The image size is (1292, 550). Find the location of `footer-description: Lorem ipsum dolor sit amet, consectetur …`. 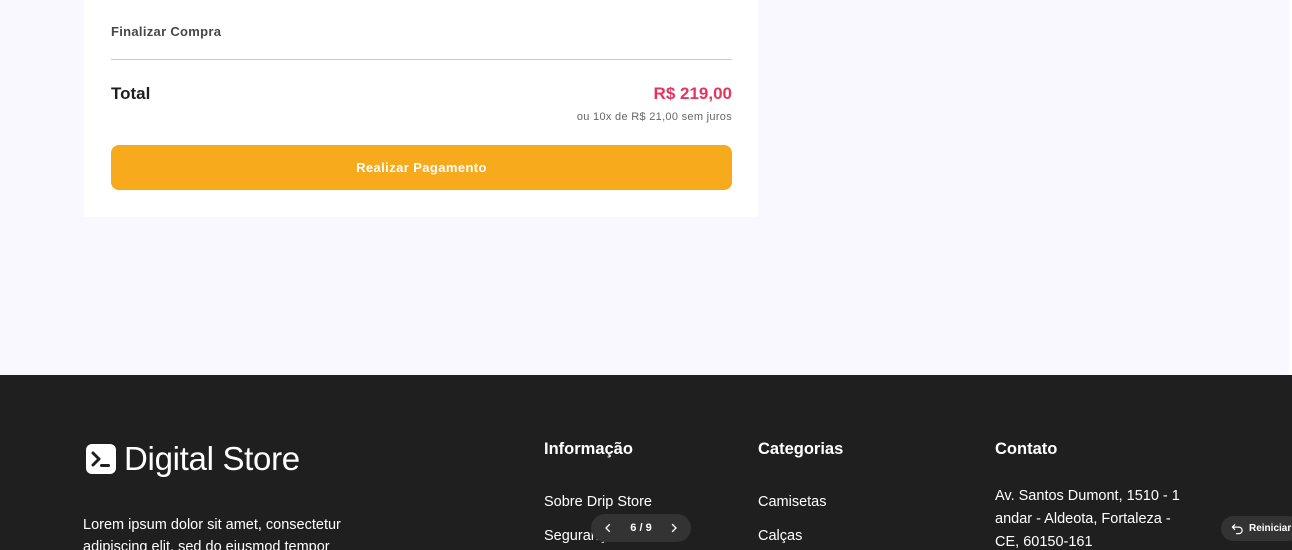

footer-description: Lorem ipsum dolor sit amet, consectetur … is located at coordinates (212, 533).